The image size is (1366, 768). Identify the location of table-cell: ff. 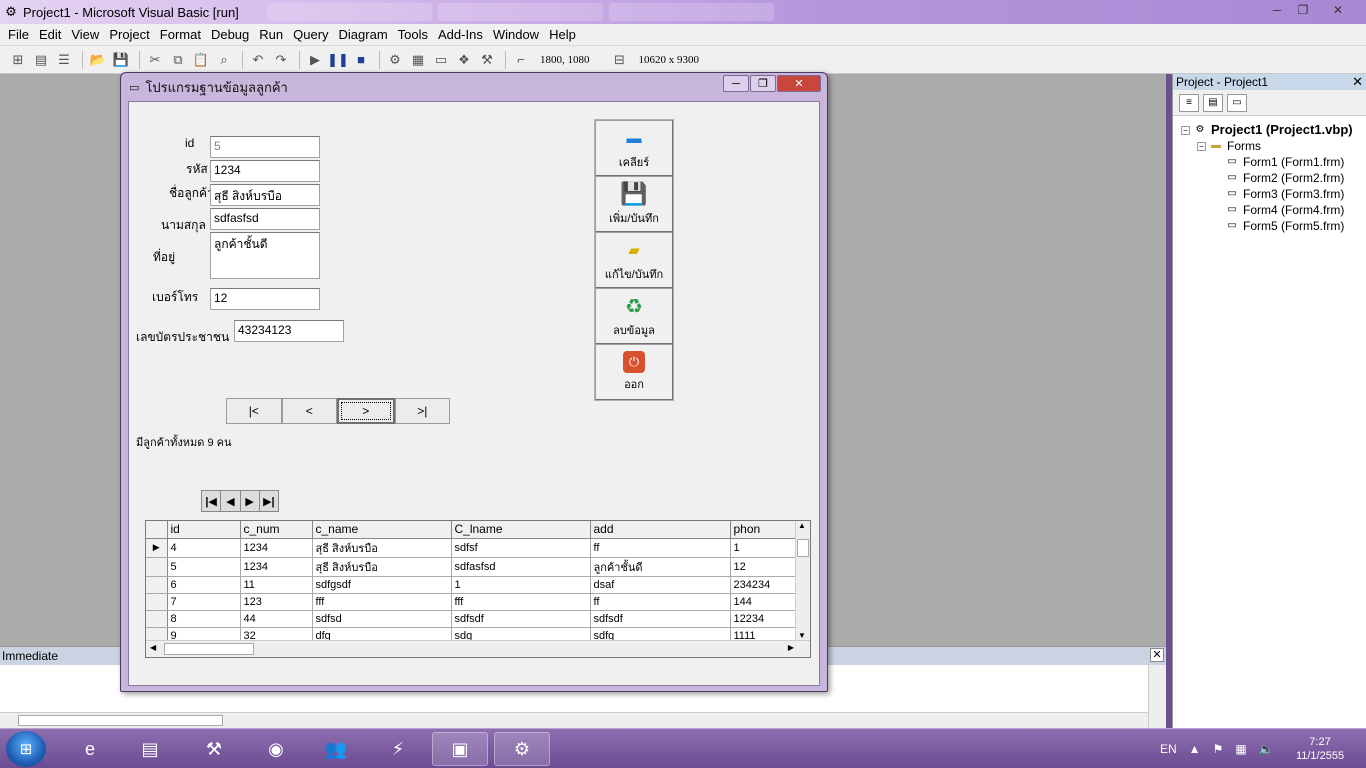
(660, 602).